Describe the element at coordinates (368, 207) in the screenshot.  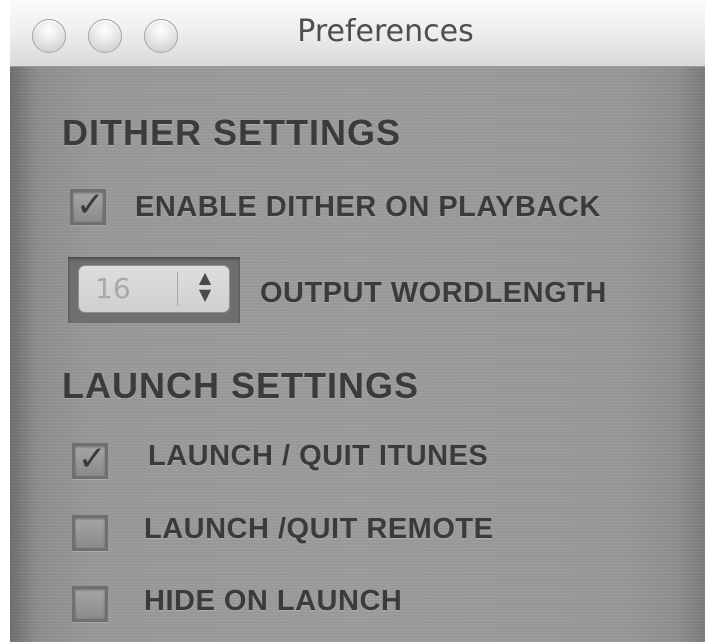
I see `enable-dither-label: ENABLE DITHER ON PLAYBACK` at that location.